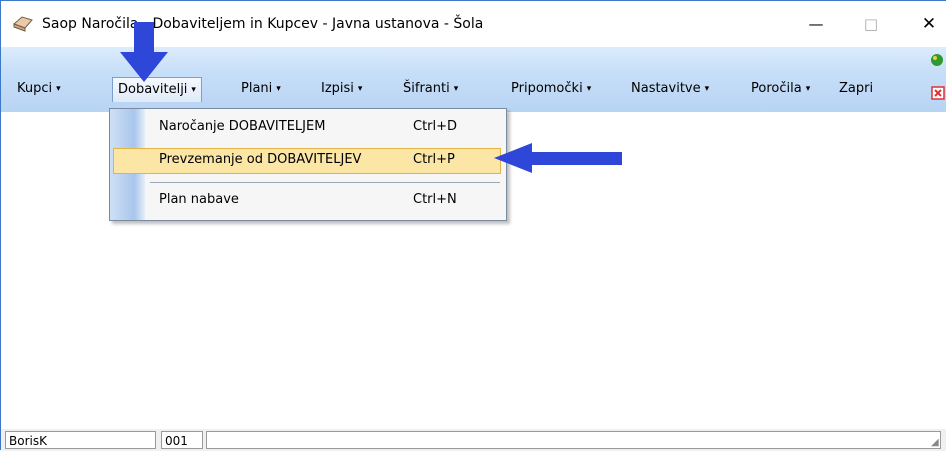 The image size is (947, 451). I want to click on dropdown-item-shortcut: Ctrl+N, so click(435, 199).